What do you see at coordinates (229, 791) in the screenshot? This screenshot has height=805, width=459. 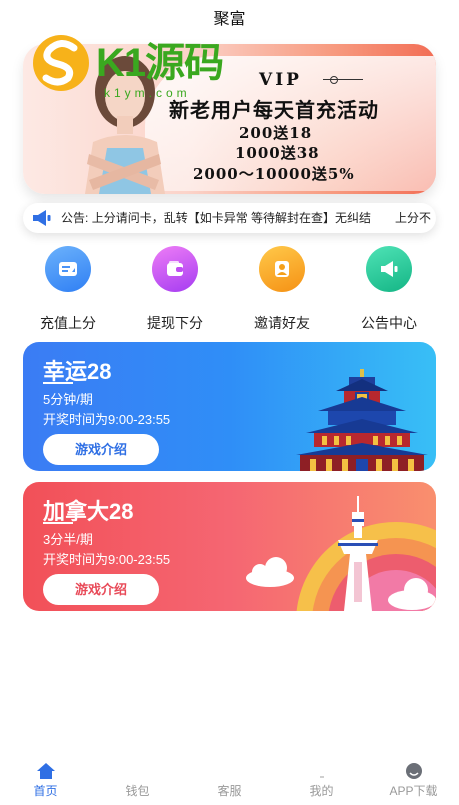 I see `tab-label-service: 客服` at bounding box center [229, 791].